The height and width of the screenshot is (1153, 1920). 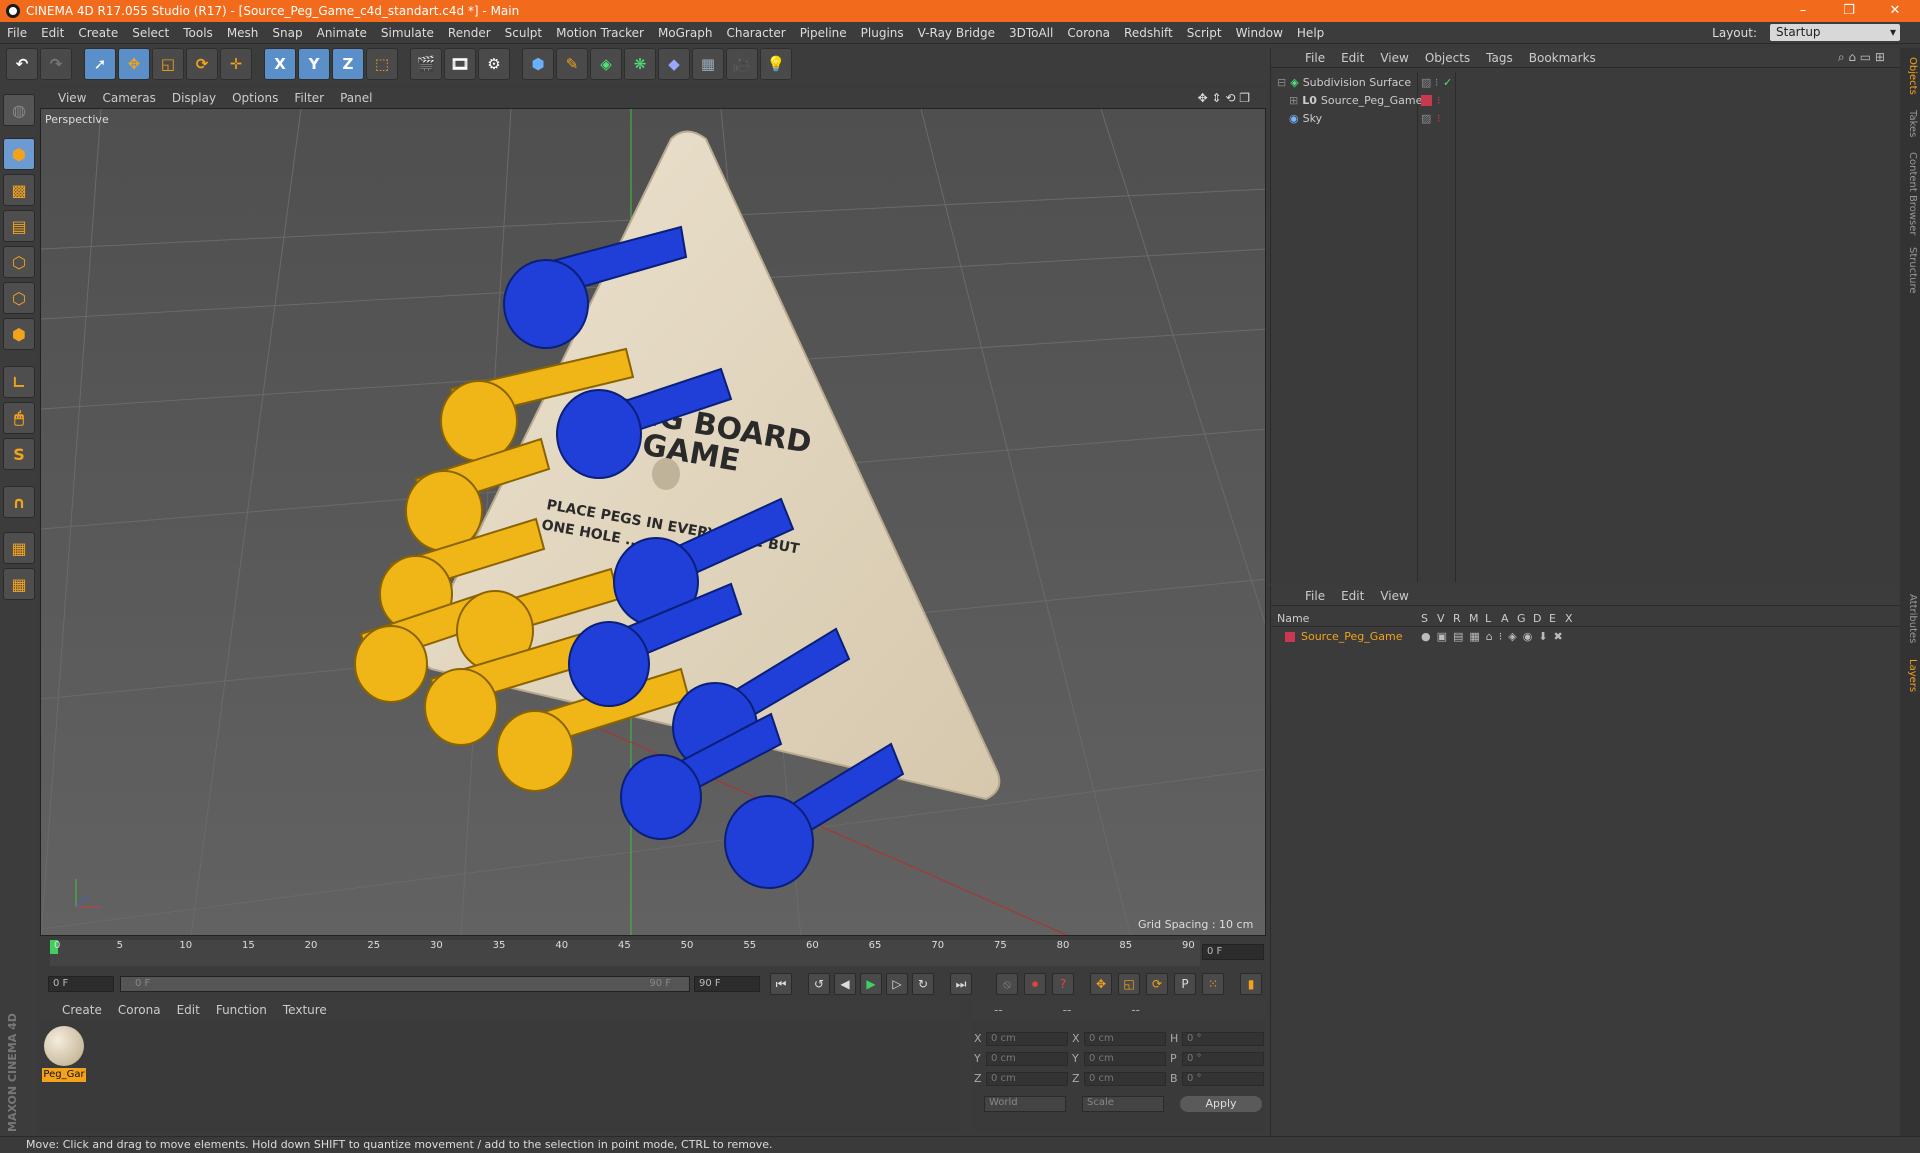 I want to click on end-frame-field: 90 F, so click(x=727, y=984).